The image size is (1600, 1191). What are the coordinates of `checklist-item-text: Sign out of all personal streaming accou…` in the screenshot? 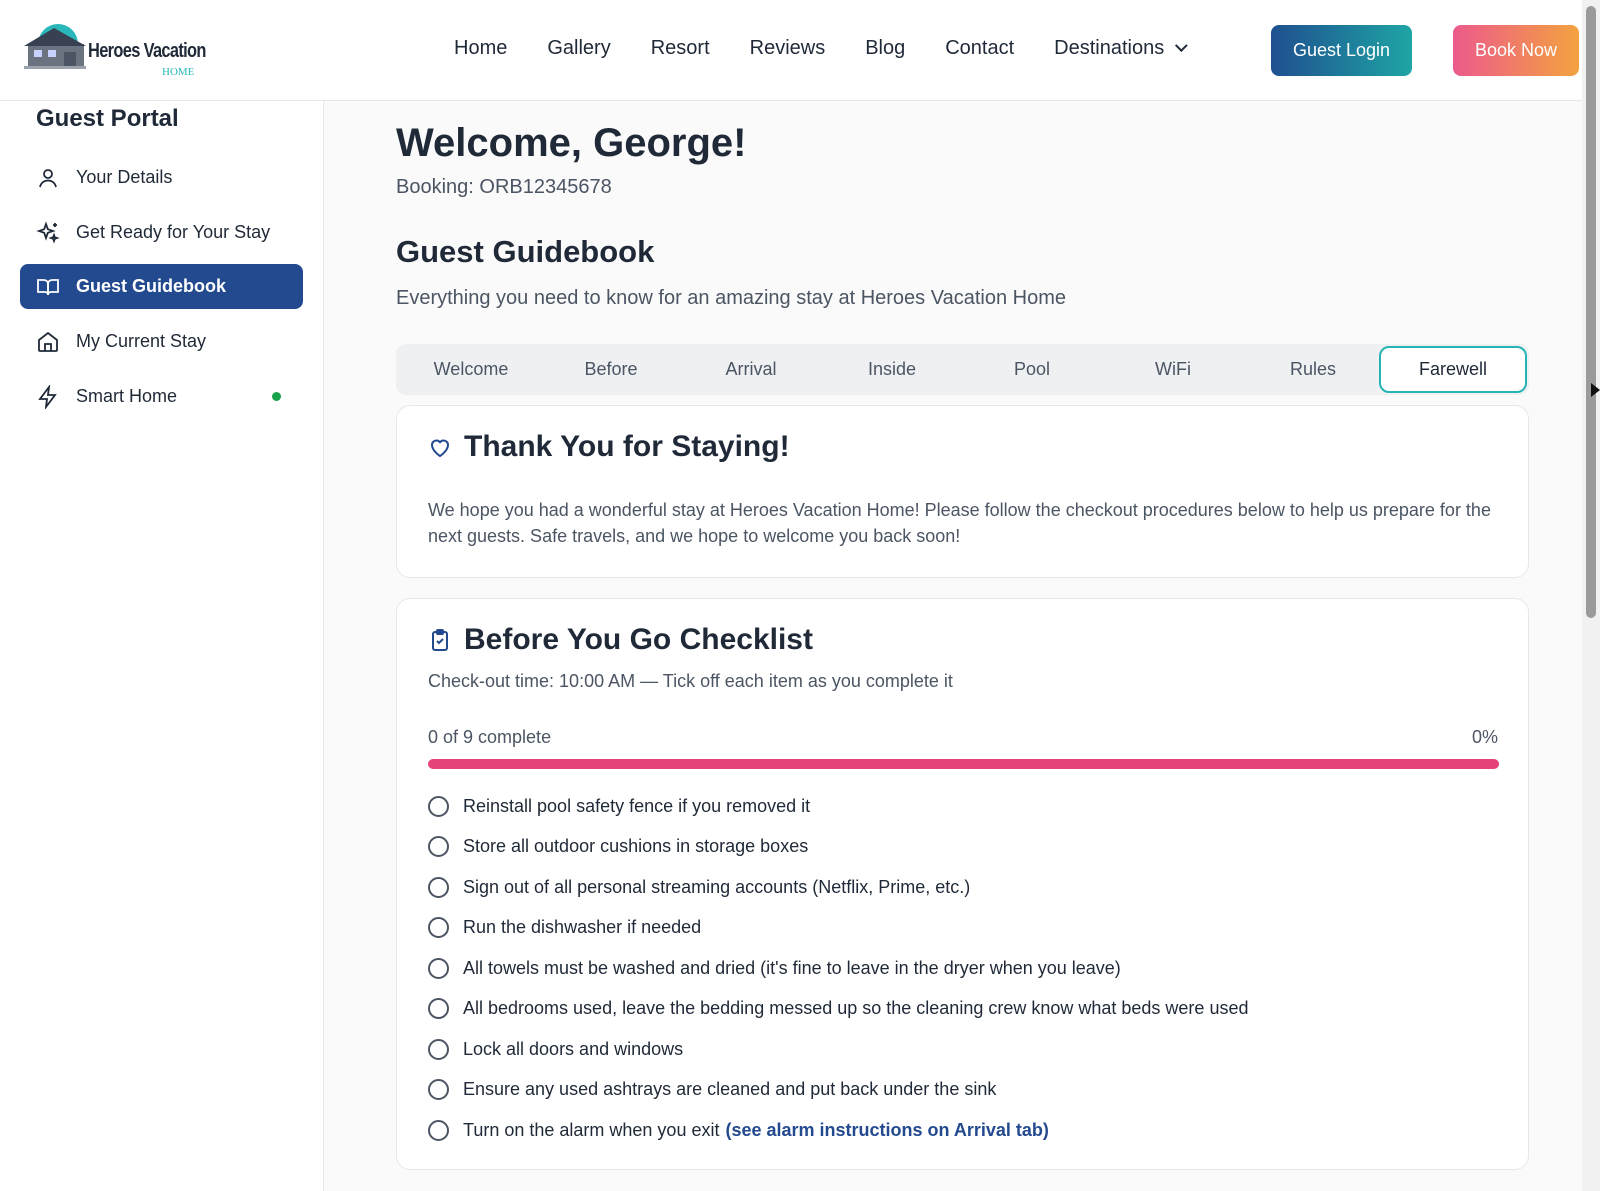 It's located at (717, 886).